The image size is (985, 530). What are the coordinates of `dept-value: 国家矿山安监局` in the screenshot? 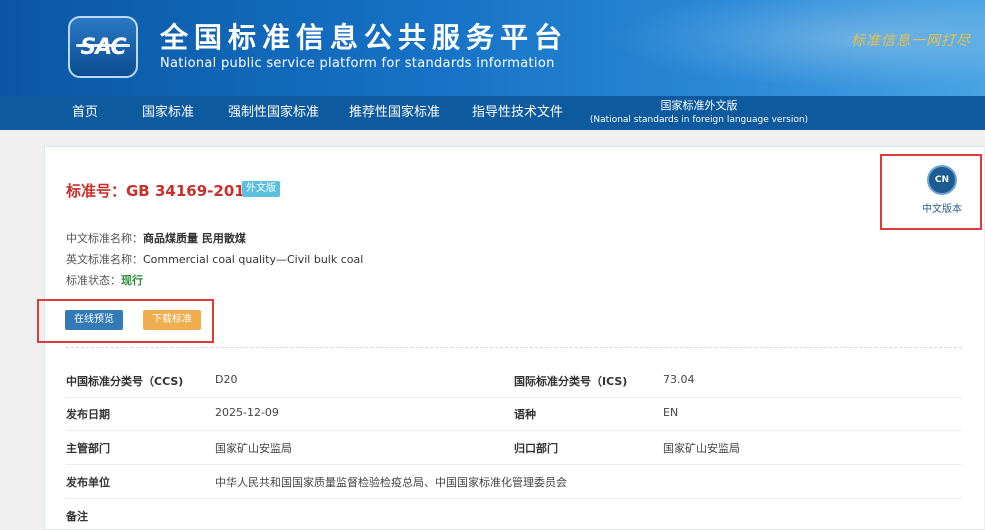 It's located at (253, 448).